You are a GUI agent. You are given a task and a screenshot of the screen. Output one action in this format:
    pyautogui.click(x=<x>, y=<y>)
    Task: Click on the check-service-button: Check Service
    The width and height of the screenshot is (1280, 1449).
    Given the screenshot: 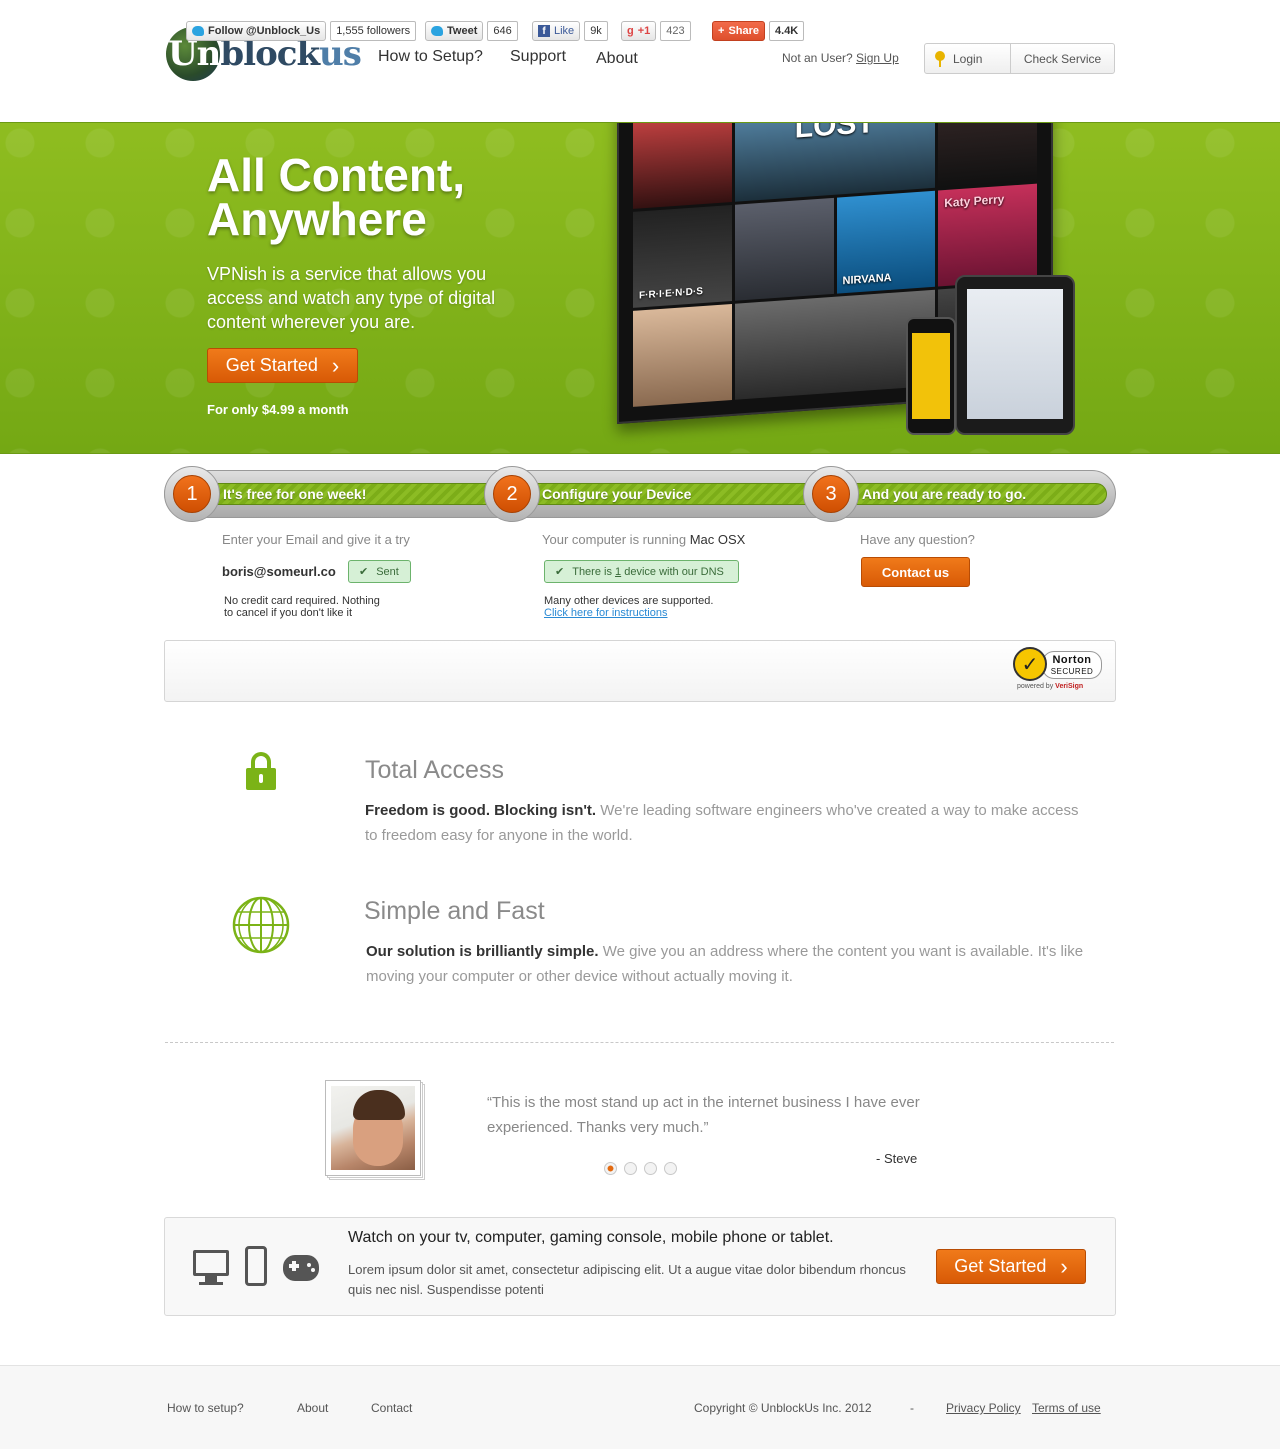 What is the action you would take?
    pyautogui.click(x=1062, y=58)
    